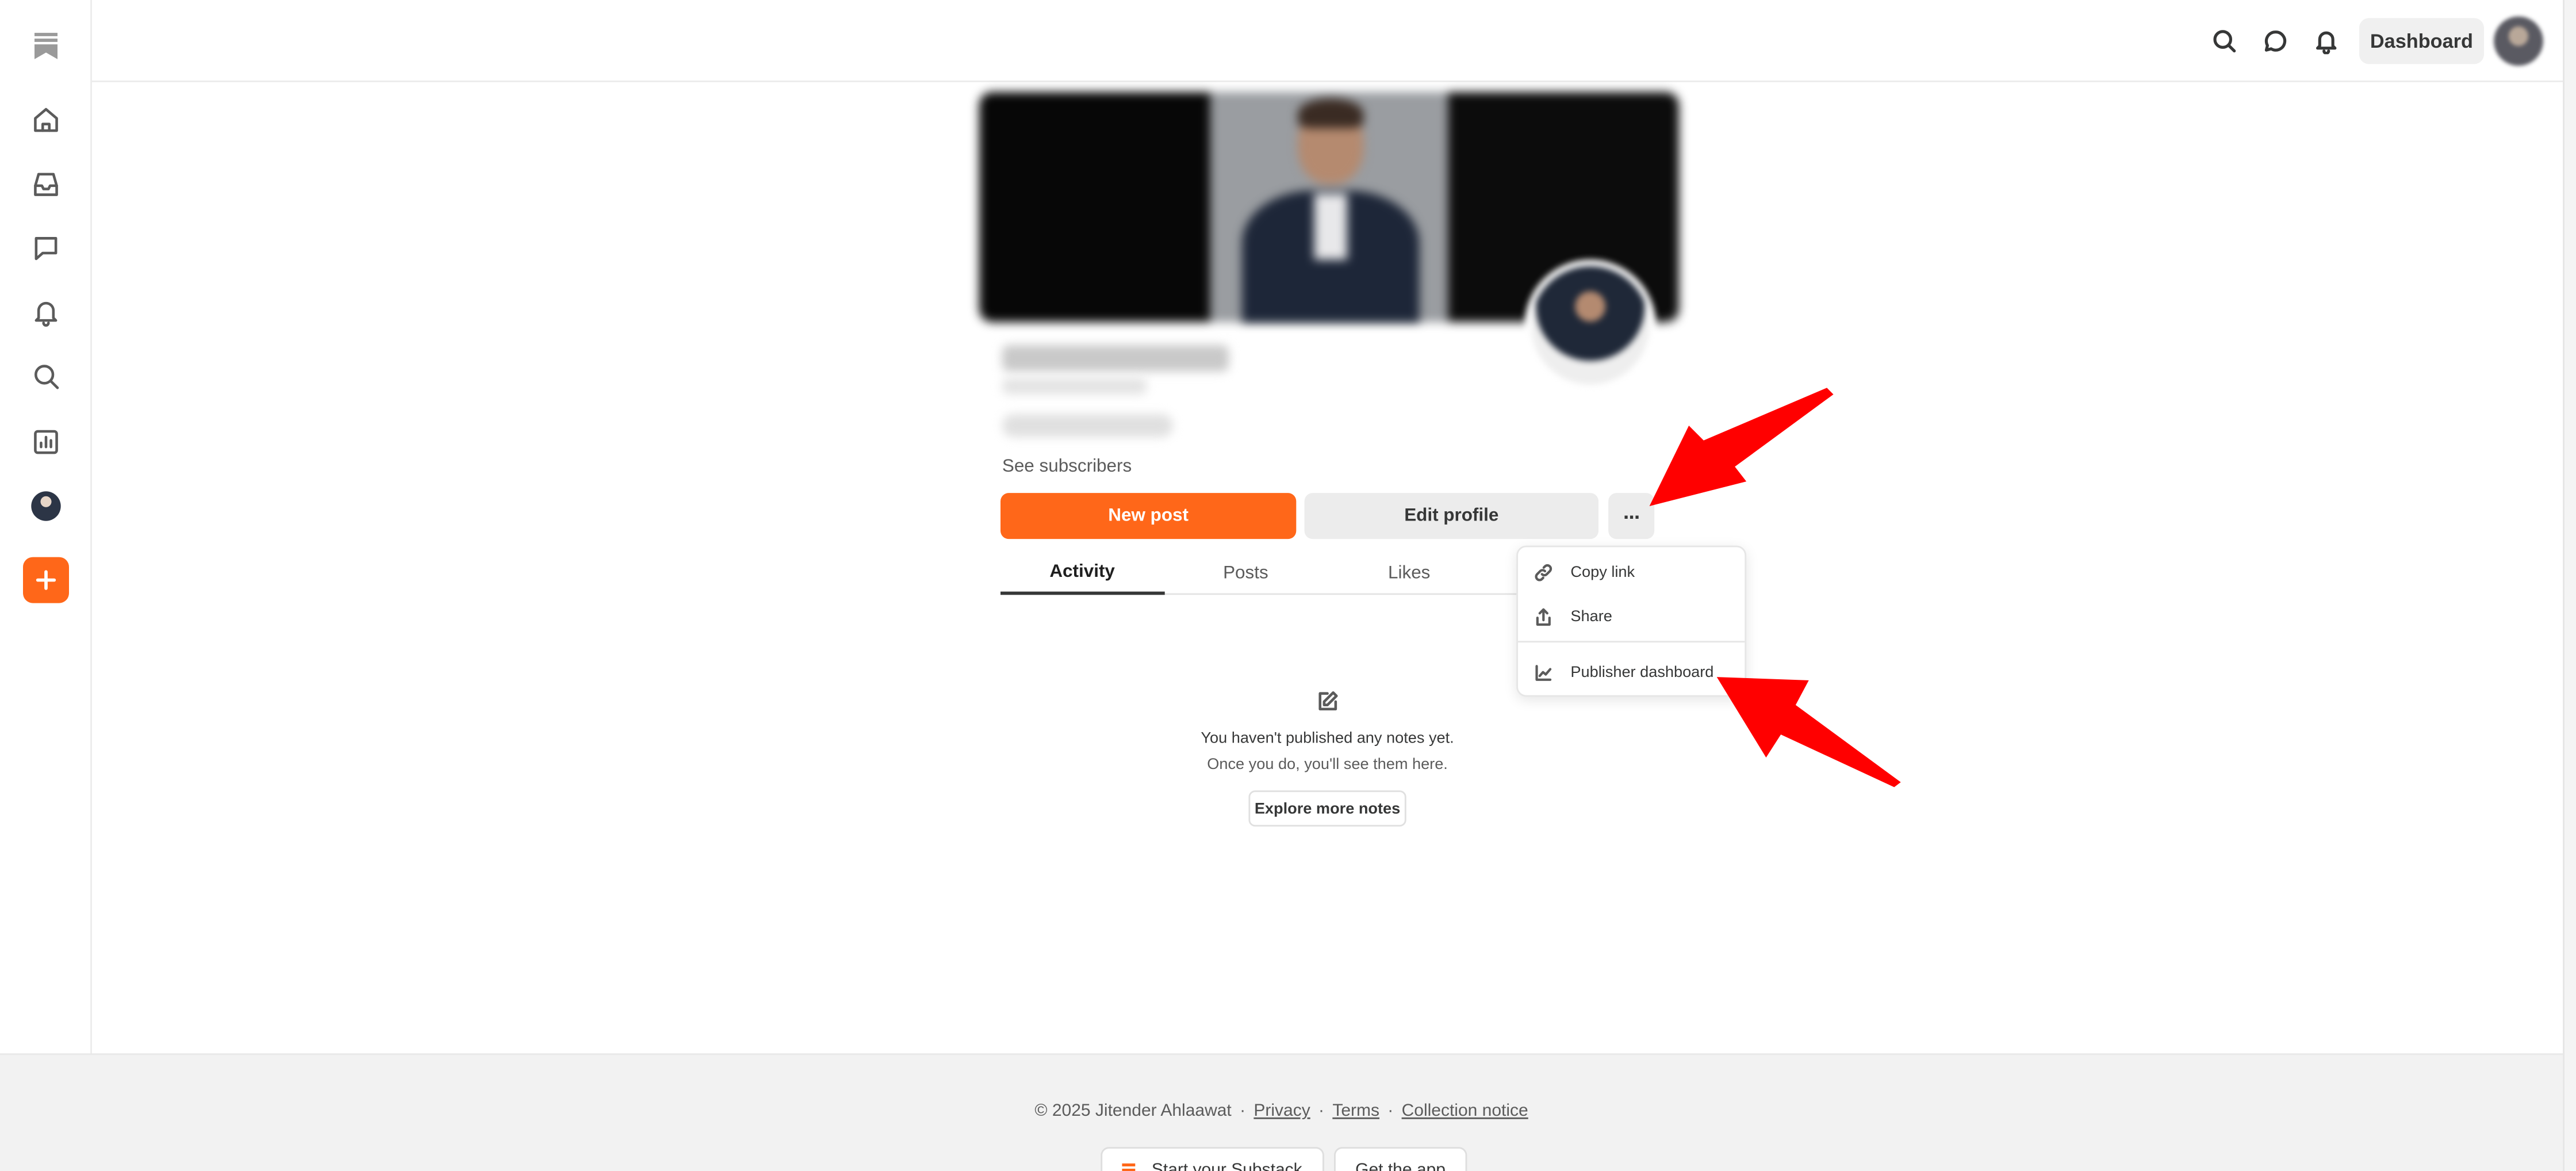 This screenshot has height=1171, width=2576. I want to click on create-plus-icon, so click(46, 580).